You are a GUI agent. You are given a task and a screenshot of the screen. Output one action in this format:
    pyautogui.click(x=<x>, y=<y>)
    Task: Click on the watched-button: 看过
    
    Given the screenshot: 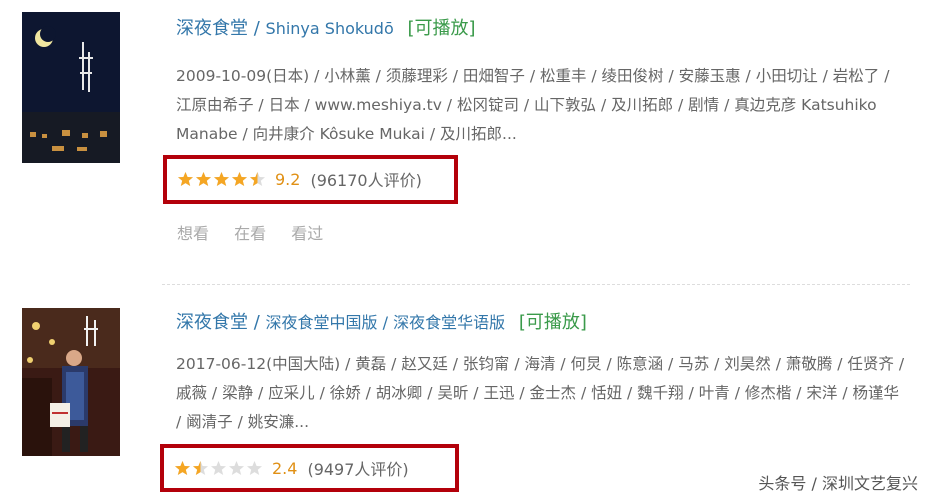 What is the action you would take?
    pyautogui.click(x=307, y=233)
    